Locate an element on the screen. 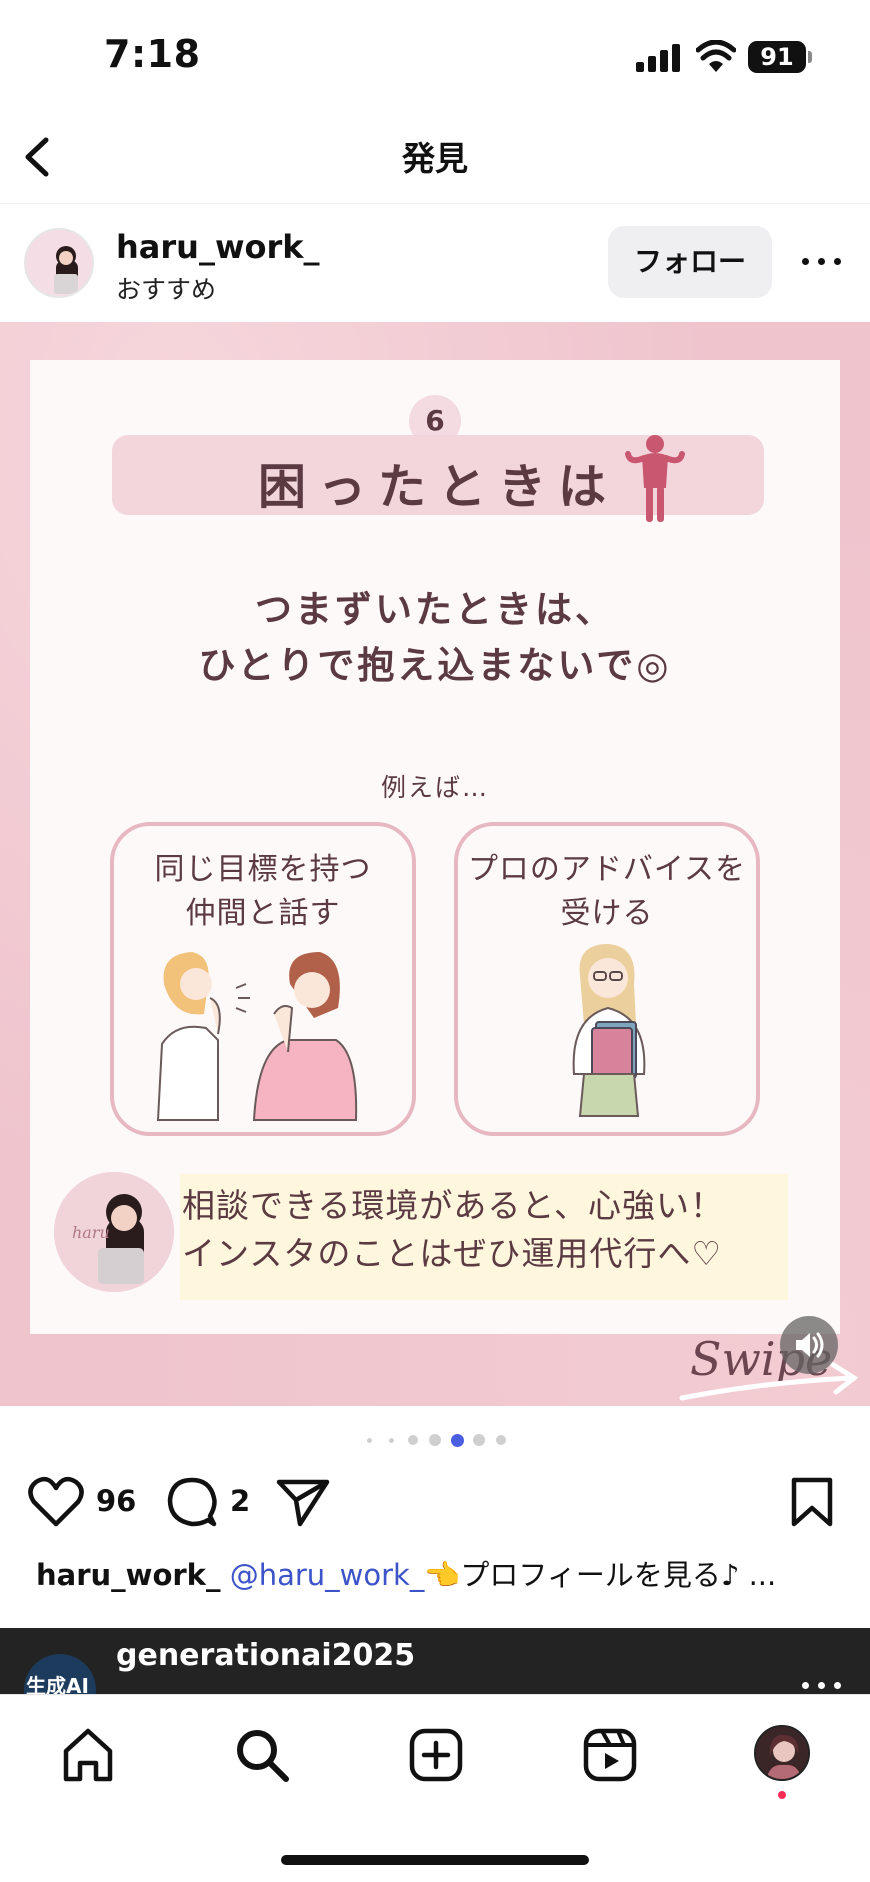 The image size is (870, 1882). option2-line1: プロのアドバイスを is located at coordinates (607, 869).